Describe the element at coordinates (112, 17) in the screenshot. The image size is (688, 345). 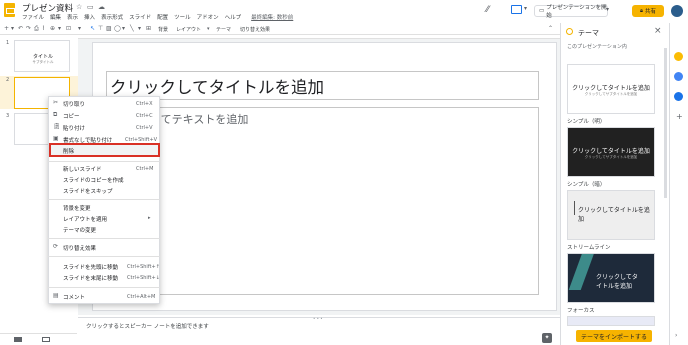
I see `menu-format: 表示形式` at that location.